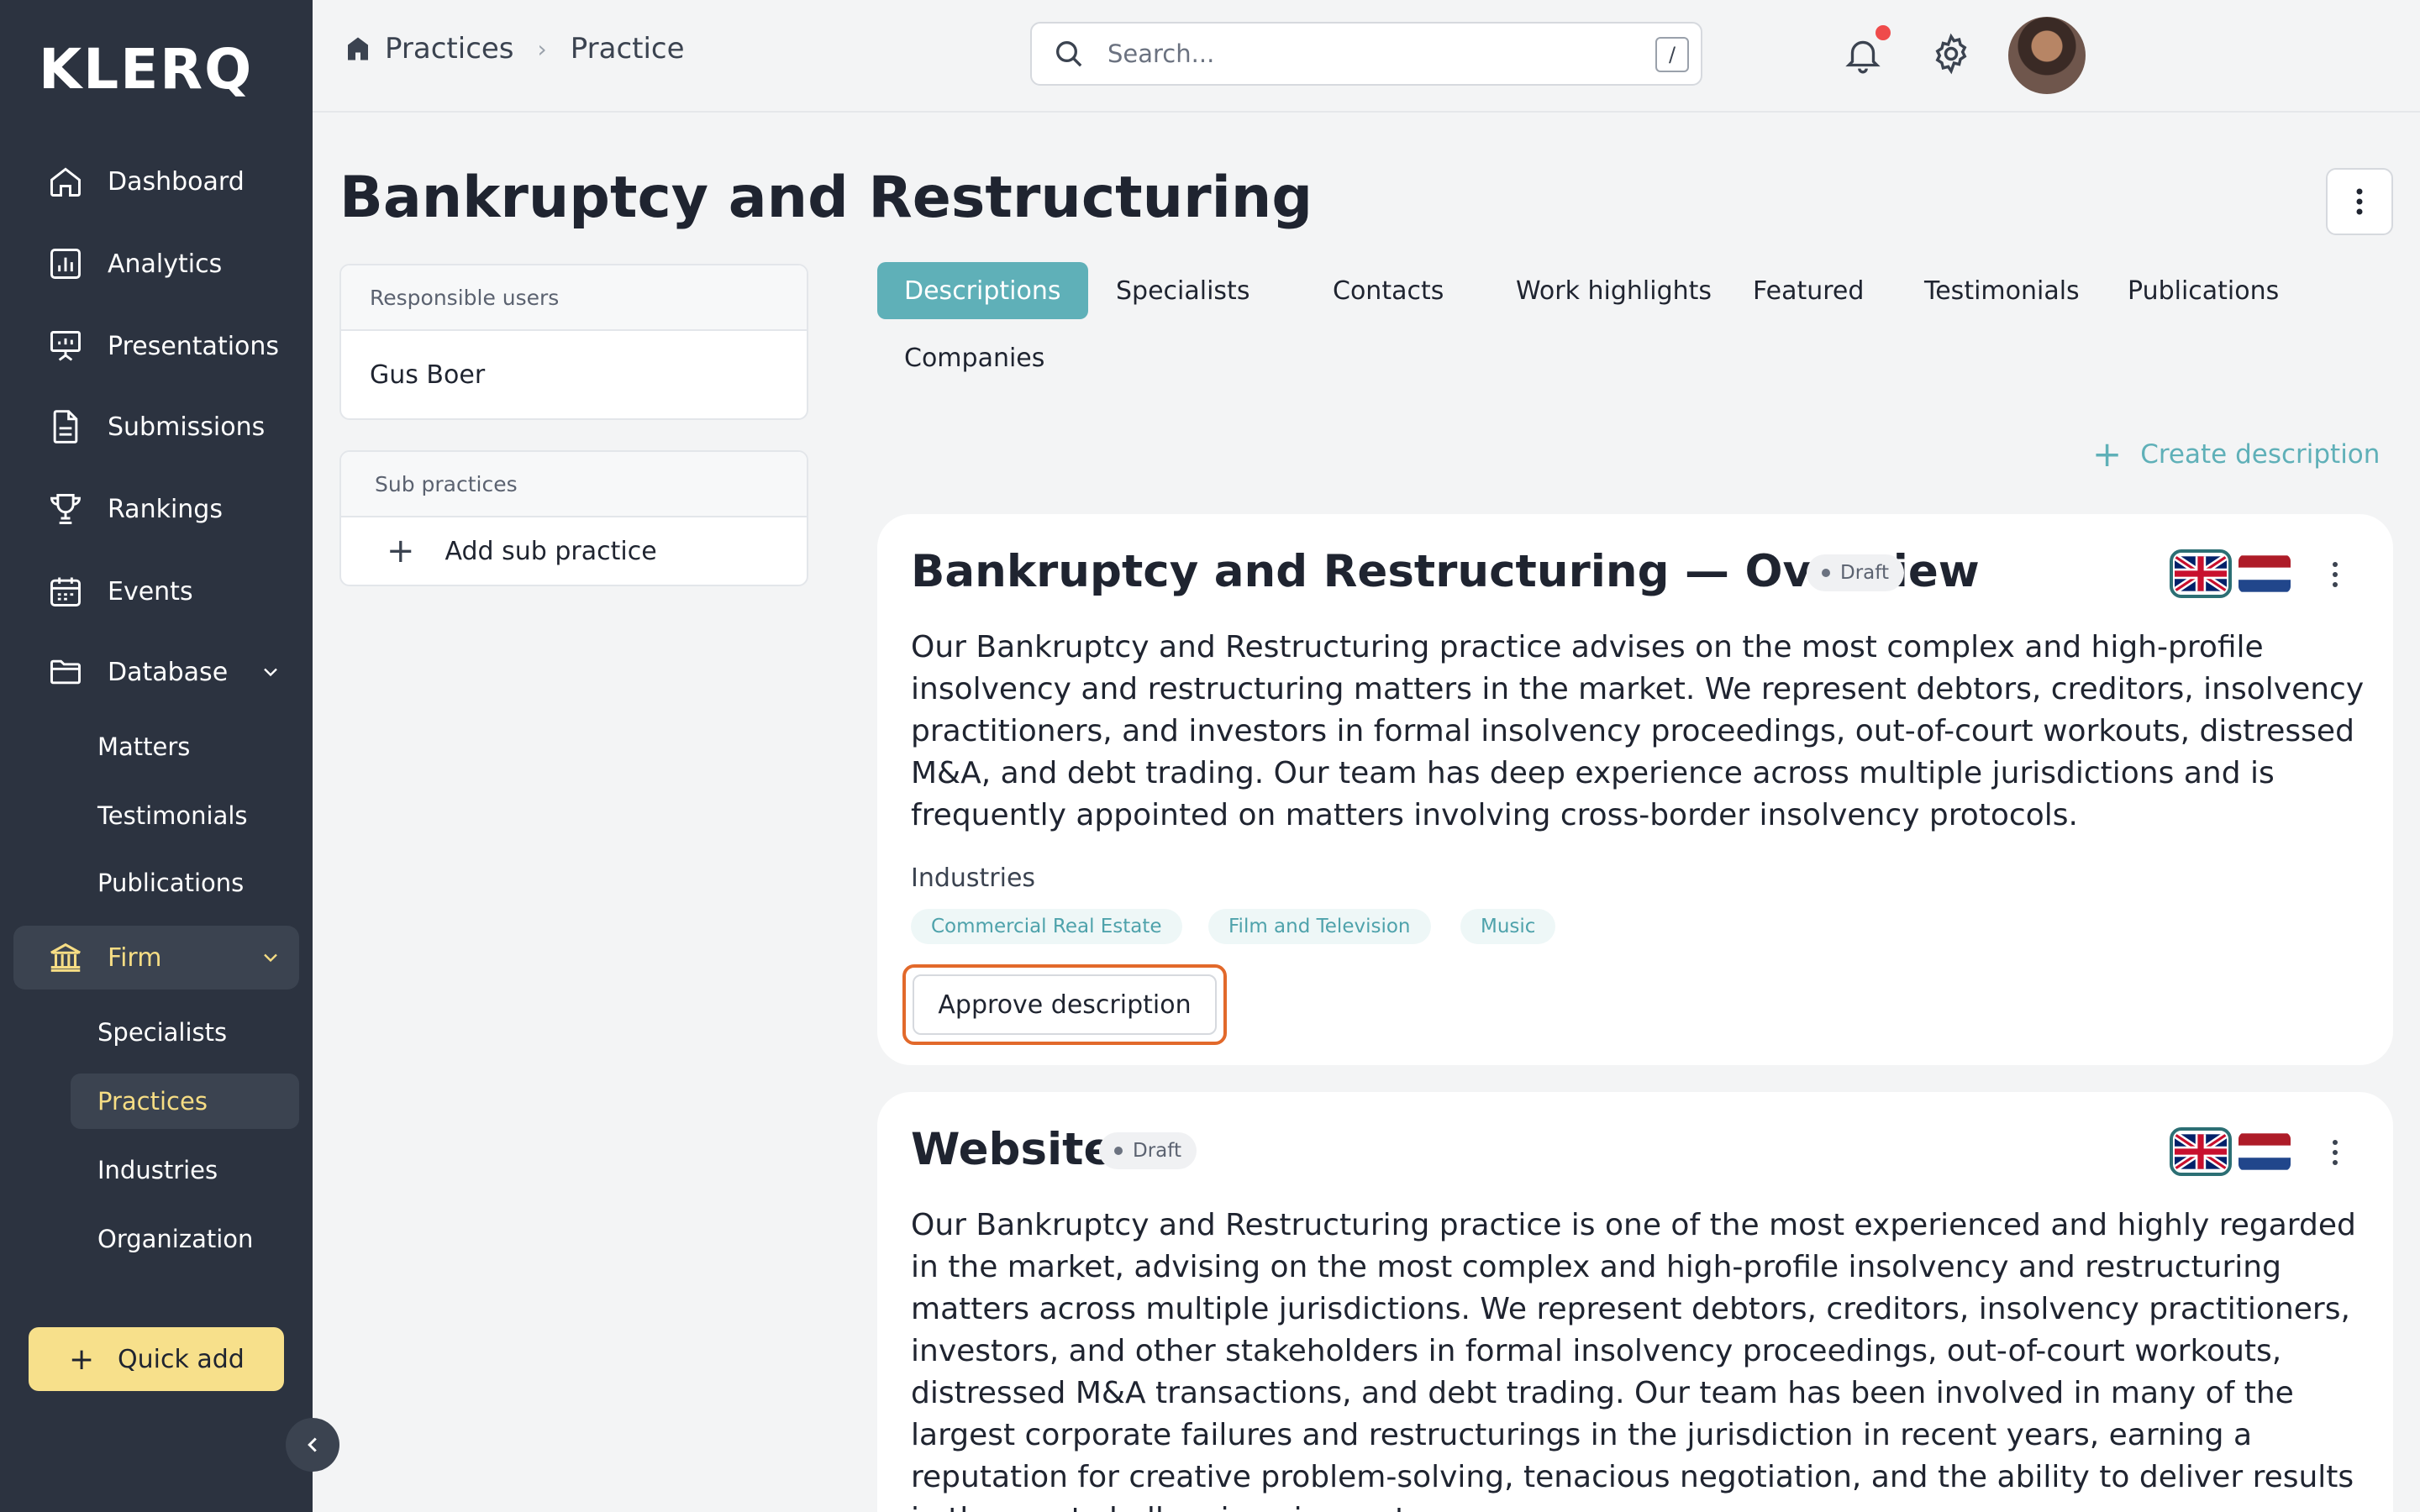 The image size is (2420, 1512). I want to click on tab-testimonials: Testimonials, so click(2002, 290).